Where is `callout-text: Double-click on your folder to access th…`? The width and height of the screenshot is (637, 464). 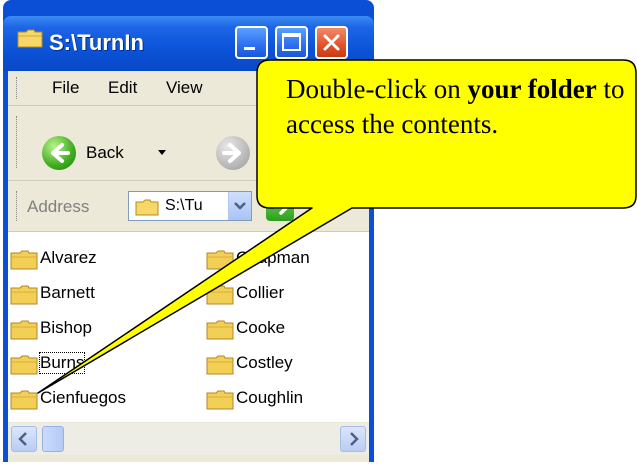
callout-text: Double-click on your folder to access th… is located at coordinates (456, 107).